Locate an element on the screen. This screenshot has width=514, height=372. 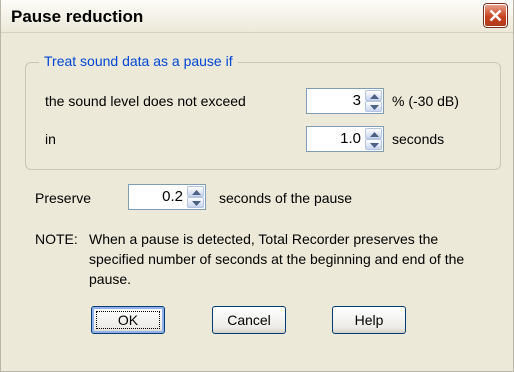
time-label: in is located at coordinates (50, 139).